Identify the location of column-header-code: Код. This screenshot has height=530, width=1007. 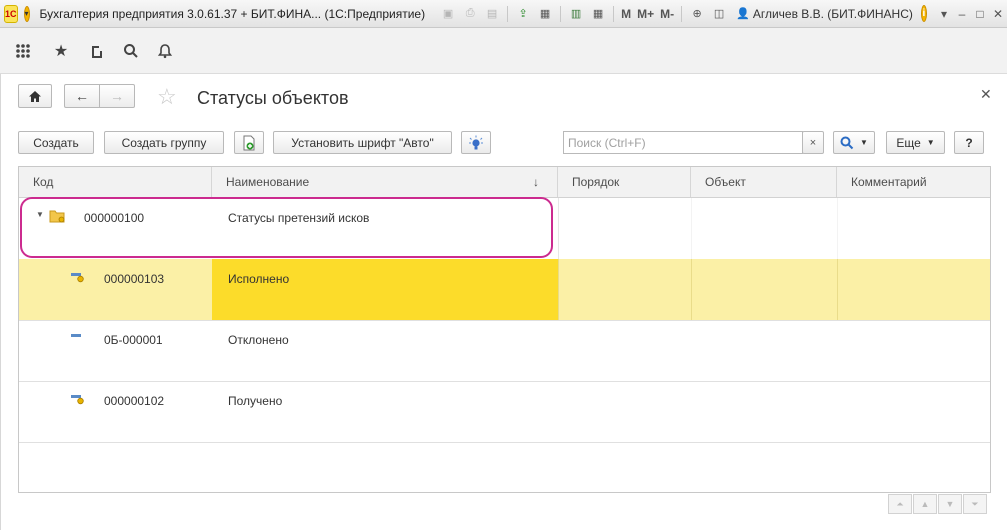
(115, 182).